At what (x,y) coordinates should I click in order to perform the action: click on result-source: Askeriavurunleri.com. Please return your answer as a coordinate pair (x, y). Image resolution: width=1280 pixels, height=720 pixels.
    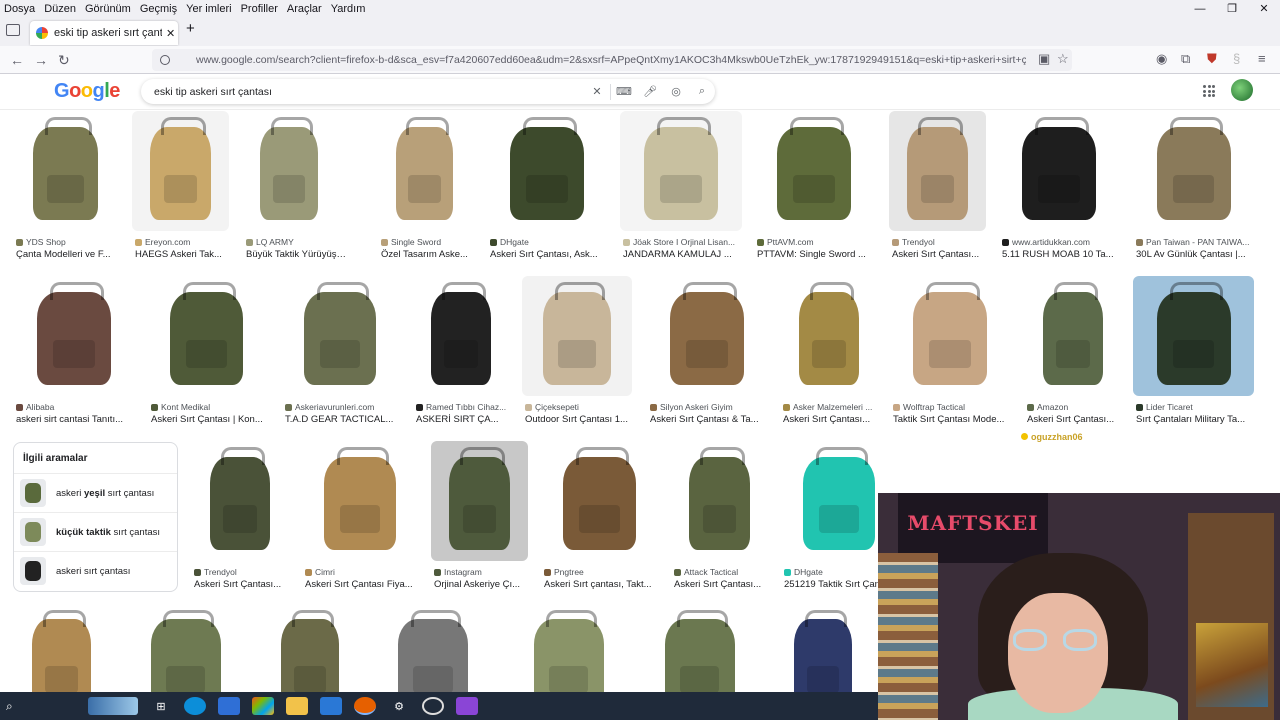
    Looking at the image, I should click on (343, 407).